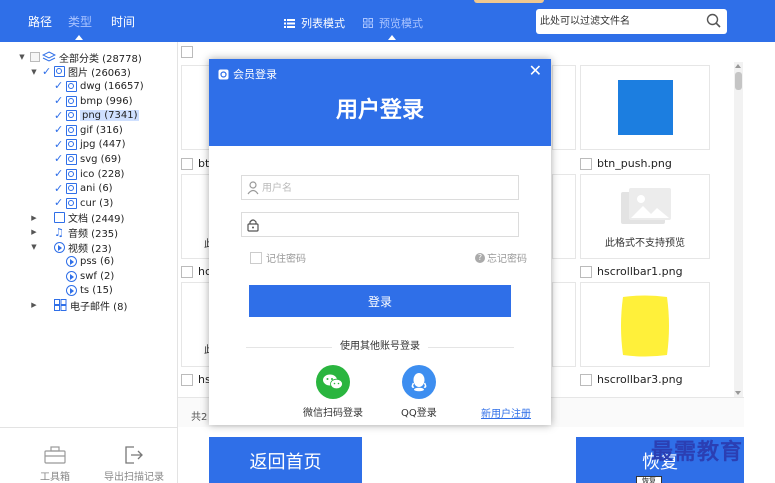 This screenshot has width=775, height=483. Describe the element at coordinates (59, 218) in the screenshot. I see `document-icon` at that location.